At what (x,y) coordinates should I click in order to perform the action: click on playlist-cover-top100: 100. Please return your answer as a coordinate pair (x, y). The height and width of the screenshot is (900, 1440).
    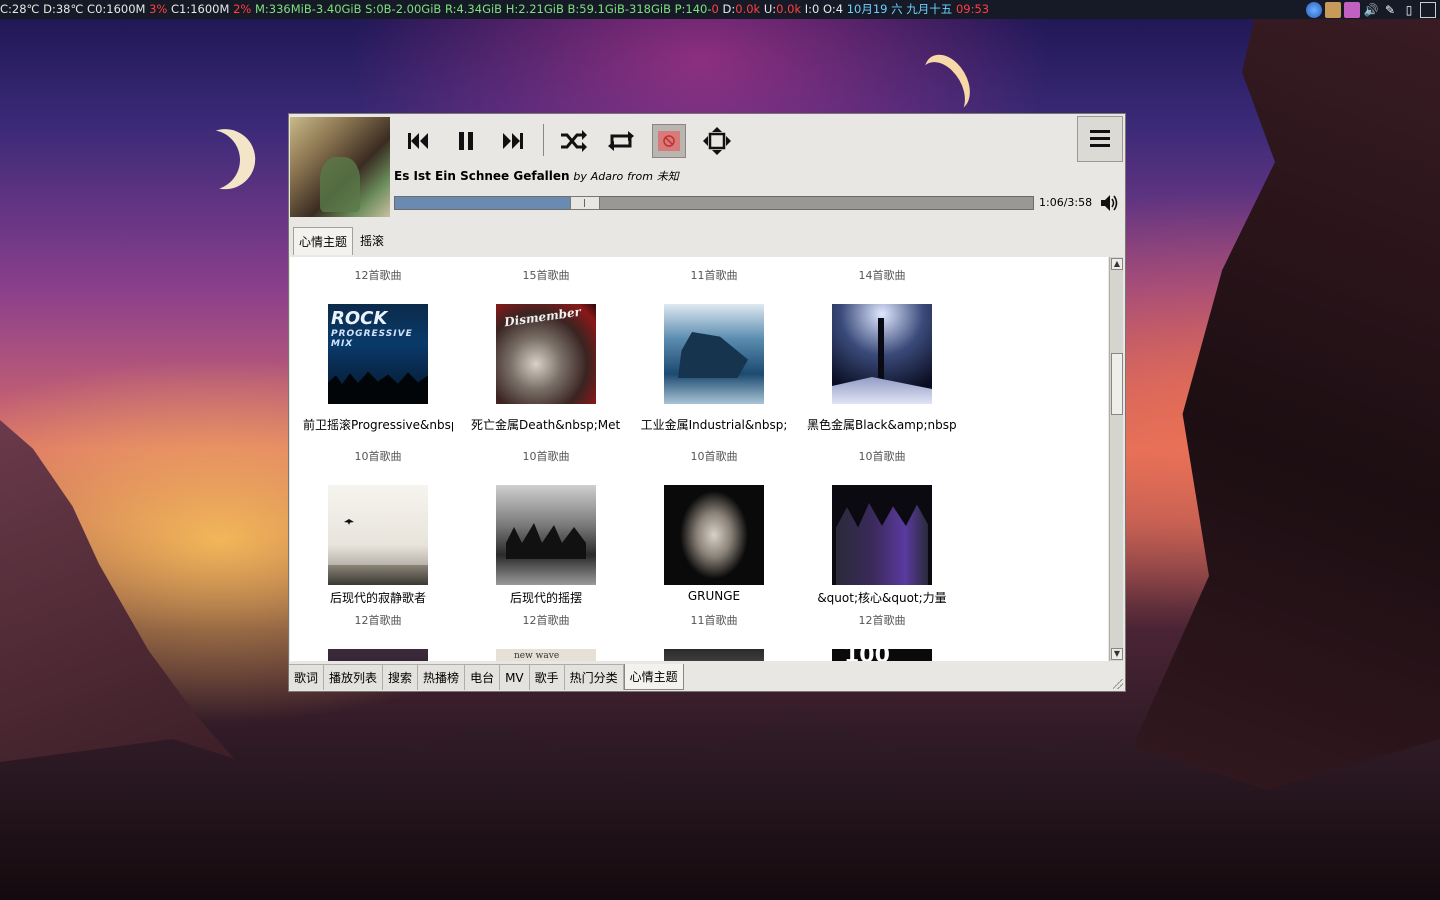
    Looking at the image, I should click on (882, 655).